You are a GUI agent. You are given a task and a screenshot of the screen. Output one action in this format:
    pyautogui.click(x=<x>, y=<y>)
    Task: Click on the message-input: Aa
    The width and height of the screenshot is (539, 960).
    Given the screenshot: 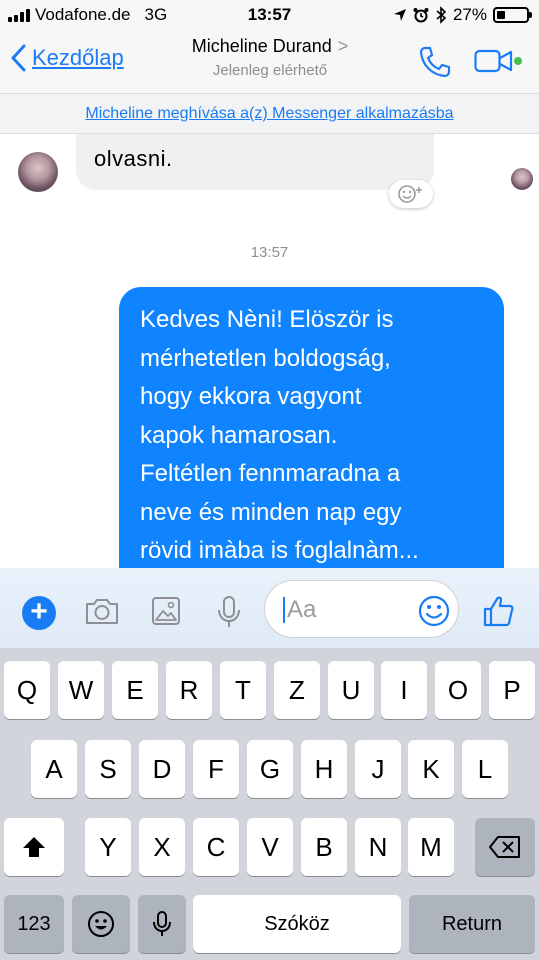 What is the action you would take?
    pyautogui.click(x=361, y=609)
    